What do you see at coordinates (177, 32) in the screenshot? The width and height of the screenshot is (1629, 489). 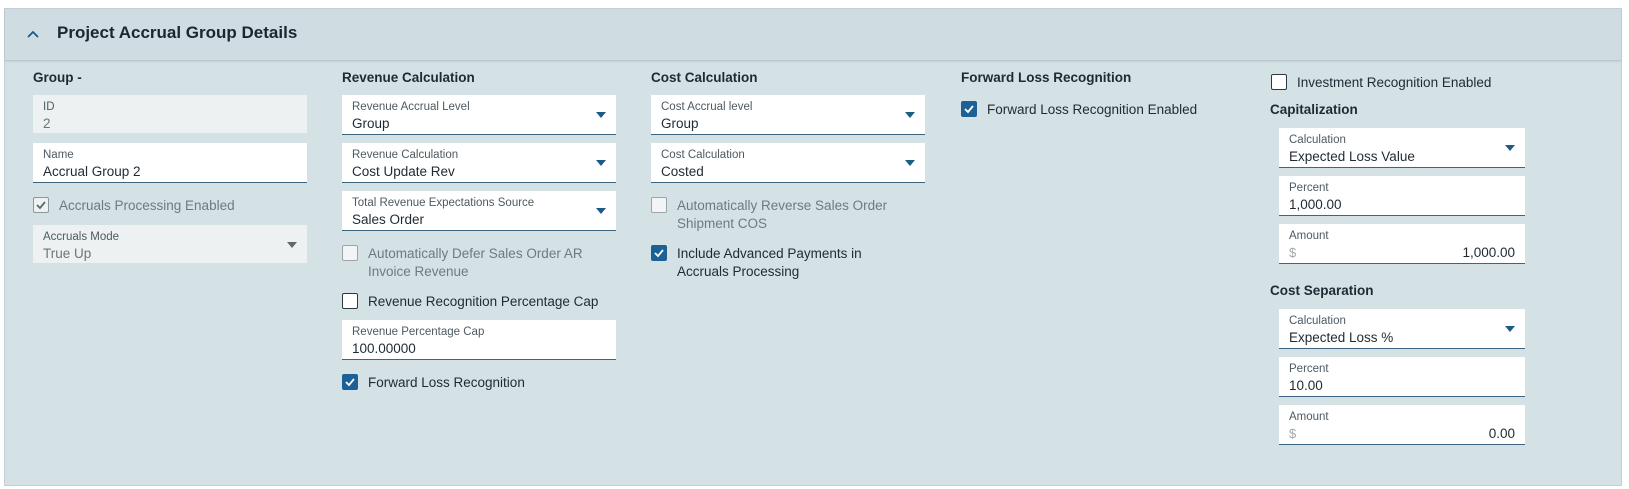 I see `panel-title: Project Accrual Group Details` at bounding box center [177, 32].